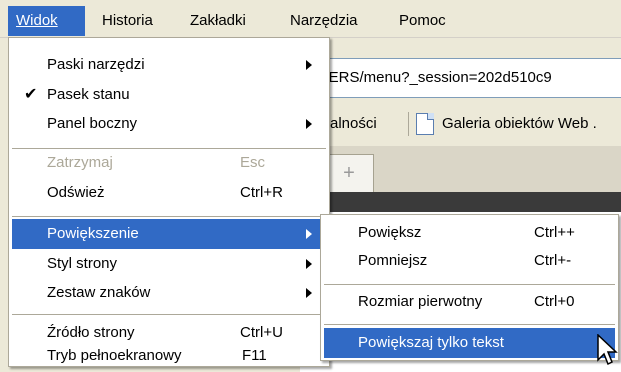 The width and height of the screenshot is (621, 372). What do you see at coordinates (607, 350) in the screenshot?
I see `mouse-cursor-icon` at bounding box center [607, 350].